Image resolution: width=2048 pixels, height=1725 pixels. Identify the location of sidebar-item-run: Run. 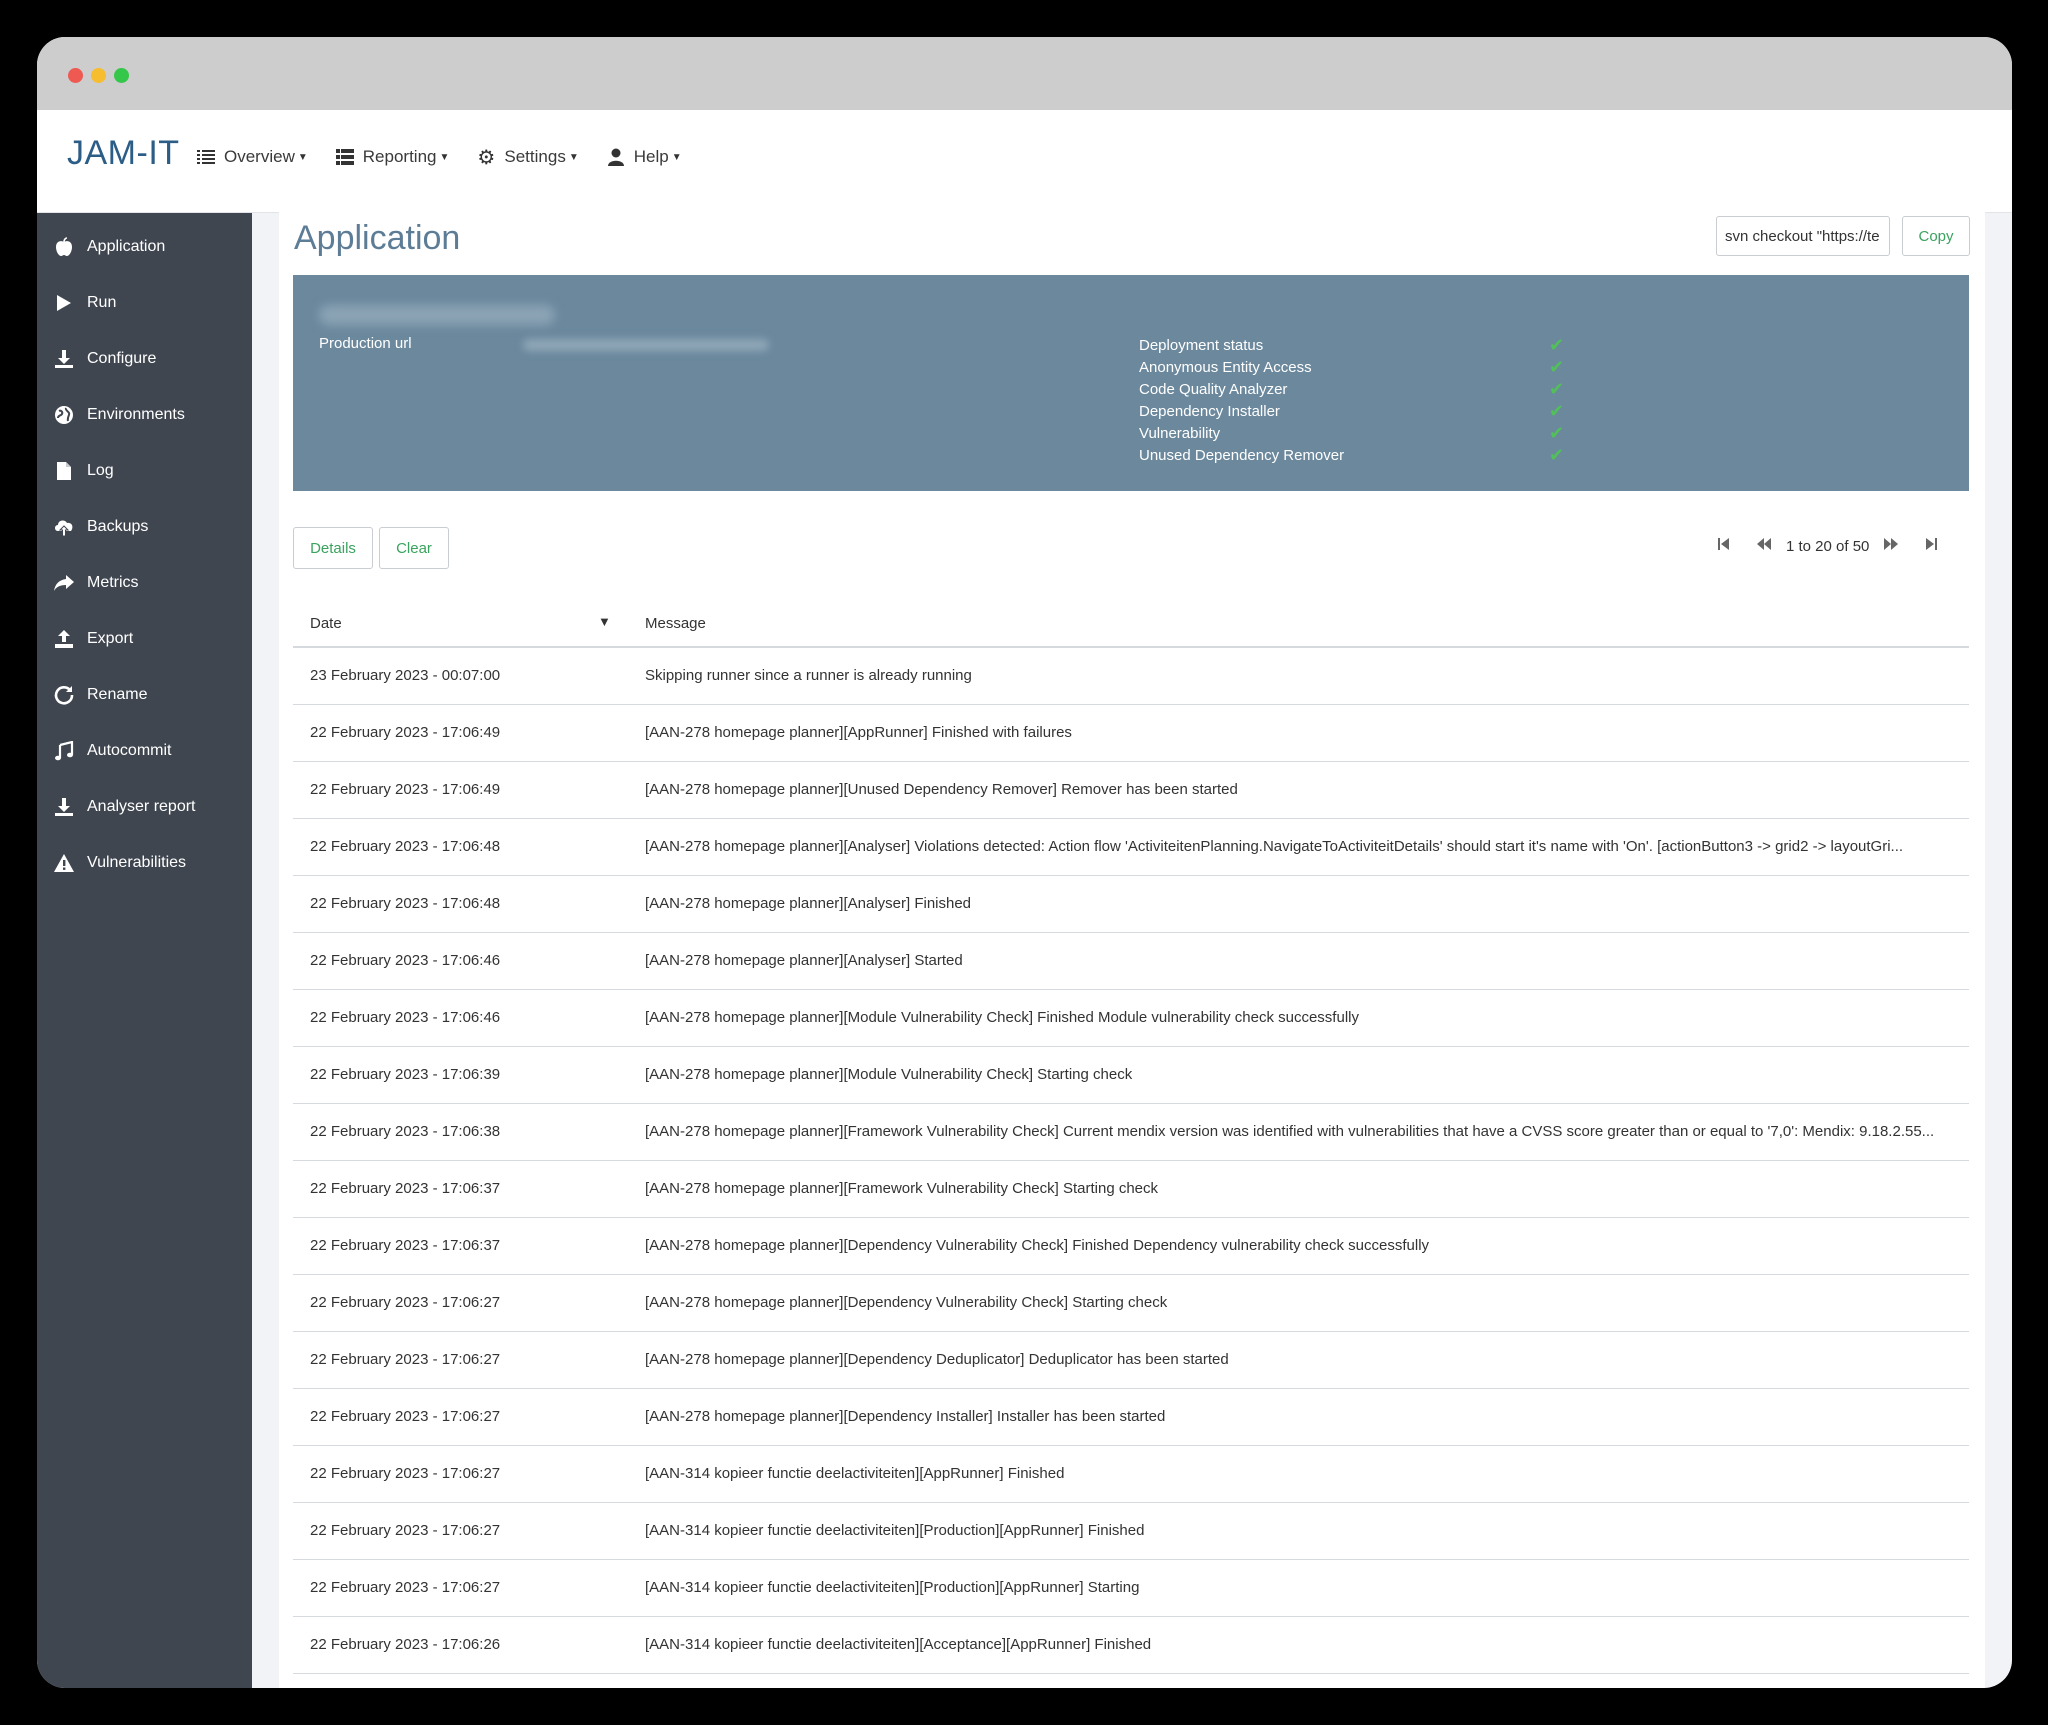
(83, 303).